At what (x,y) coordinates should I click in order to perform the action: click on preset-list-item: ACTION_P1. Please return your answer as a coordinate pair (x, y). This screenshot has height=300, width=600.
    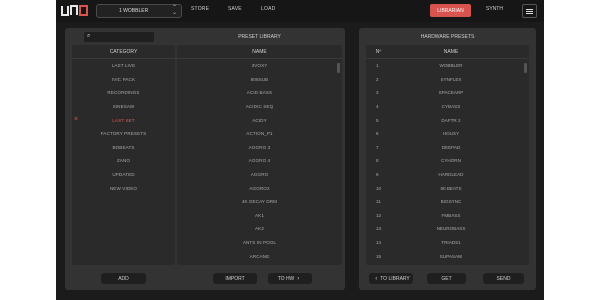
    Looking at the image, I should click on (259, 134).